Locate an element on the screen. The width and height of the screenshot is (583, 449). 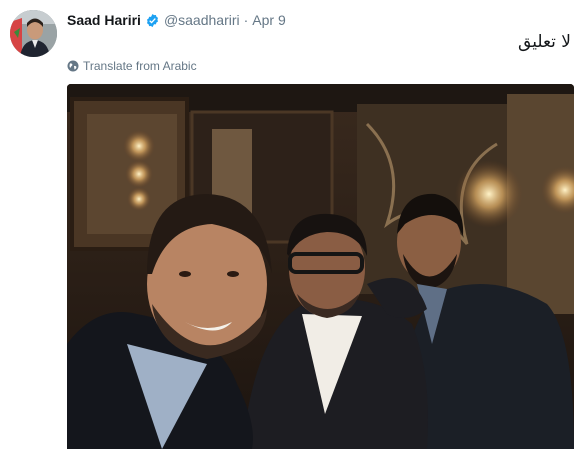
tweet-header: Saad Hariri @saadhariri · Apr 9 is located at coordinates (176, 20).